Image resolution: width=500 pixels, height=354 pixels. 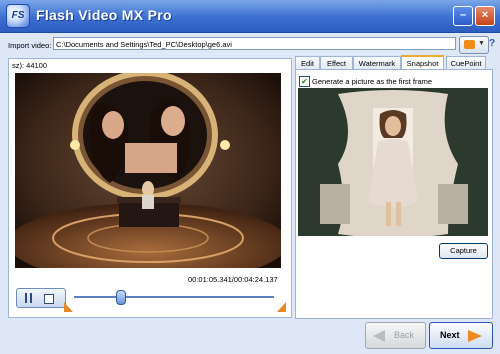 What do you see at coordinates (469, 44) in the screenshot?
I see `folder-icon` at bounding box center [469, 44].